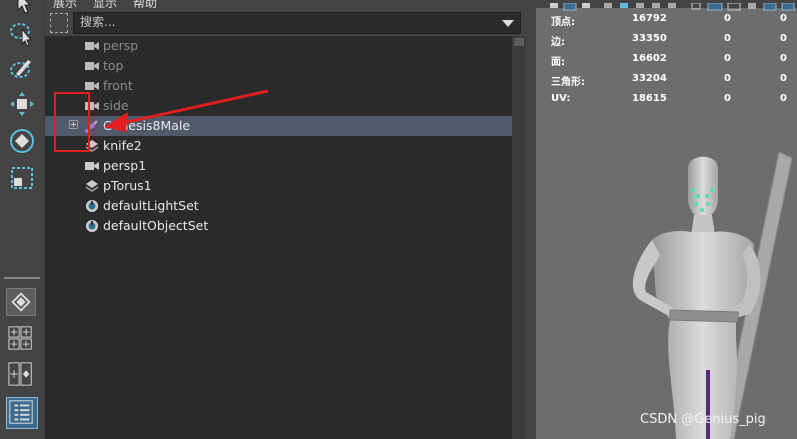 The image size is (797, 439). Describe the element at coordinates (186, 110) in the screenshot. I see `annotation-arrow-icon` at that location.